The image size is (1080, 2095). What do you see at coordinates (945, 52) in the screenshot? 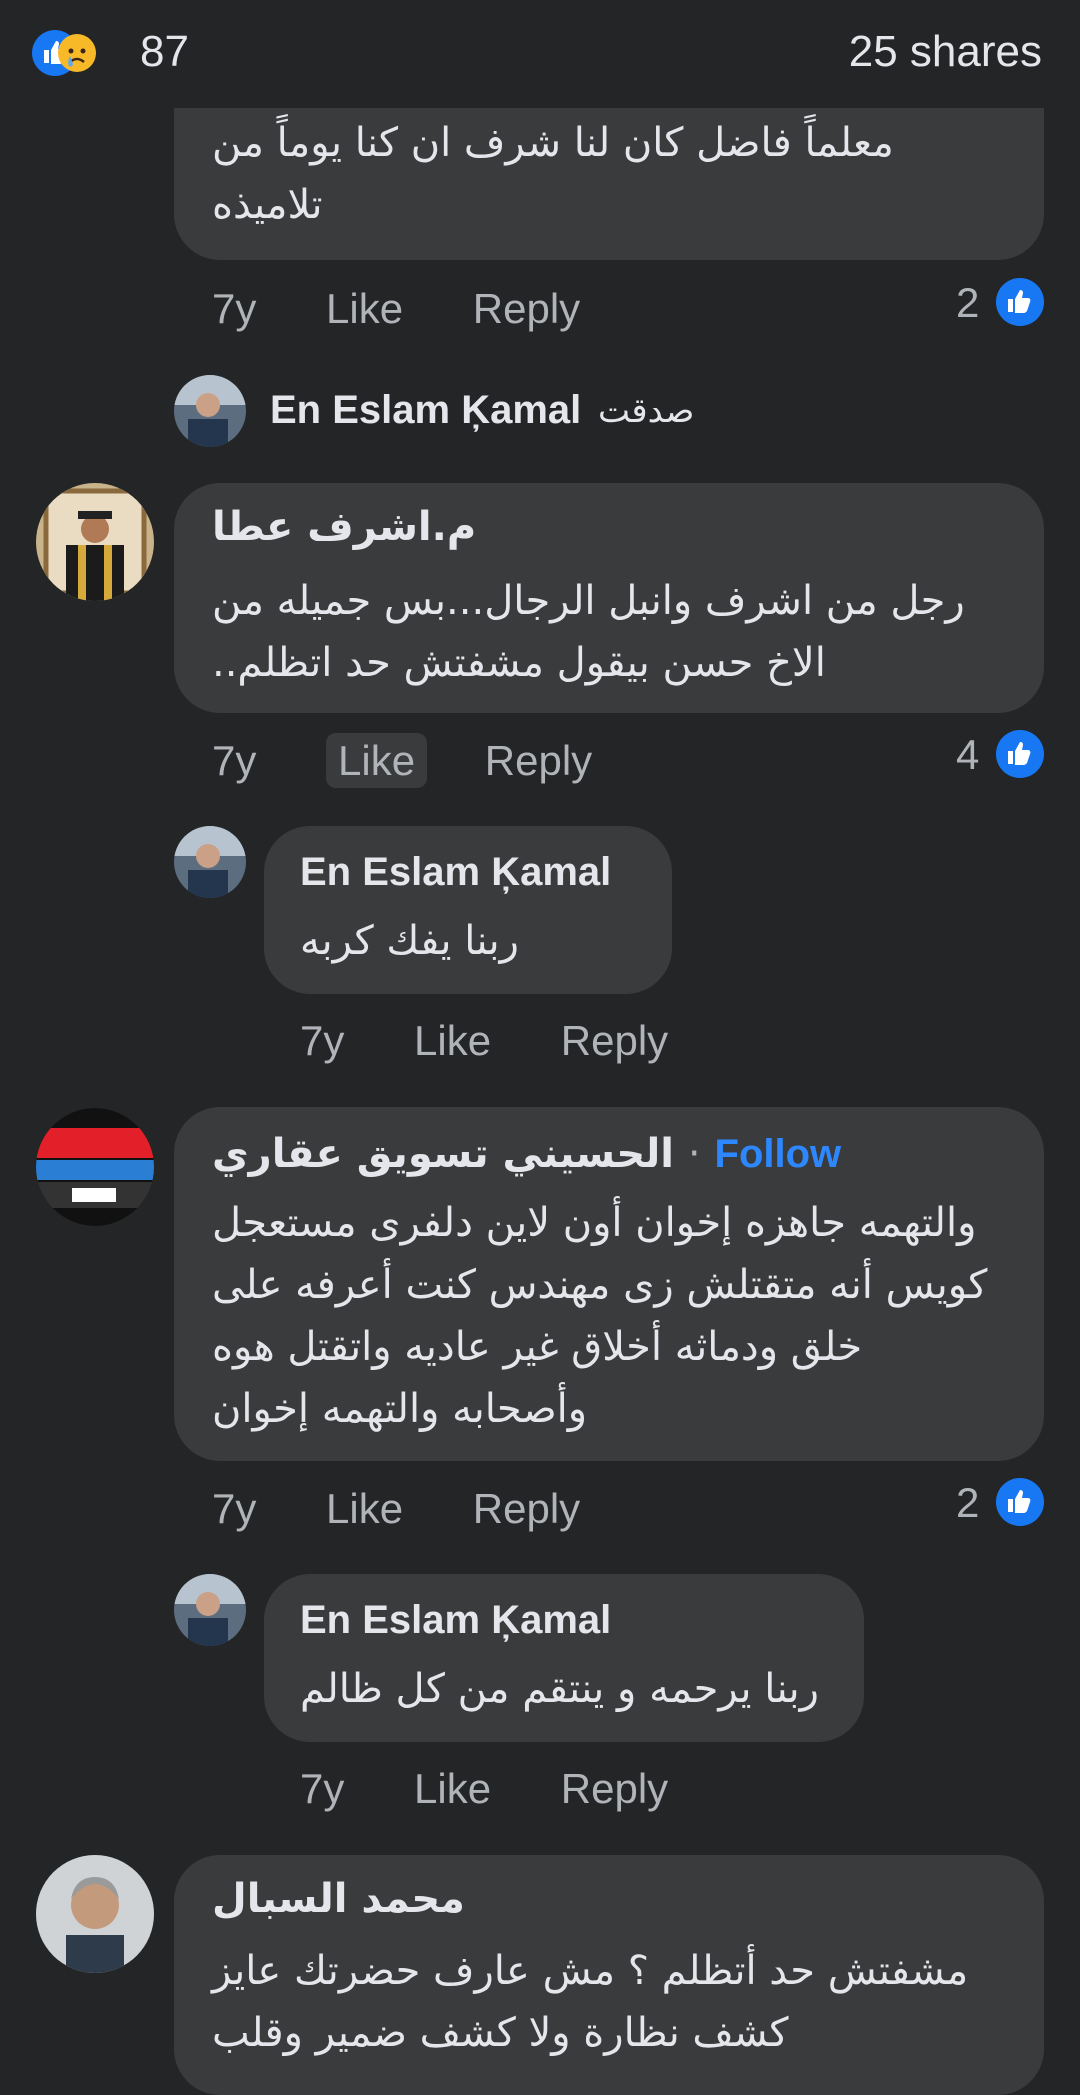
I see `shares-count: 25 shares` at bounding box center [945, 52].